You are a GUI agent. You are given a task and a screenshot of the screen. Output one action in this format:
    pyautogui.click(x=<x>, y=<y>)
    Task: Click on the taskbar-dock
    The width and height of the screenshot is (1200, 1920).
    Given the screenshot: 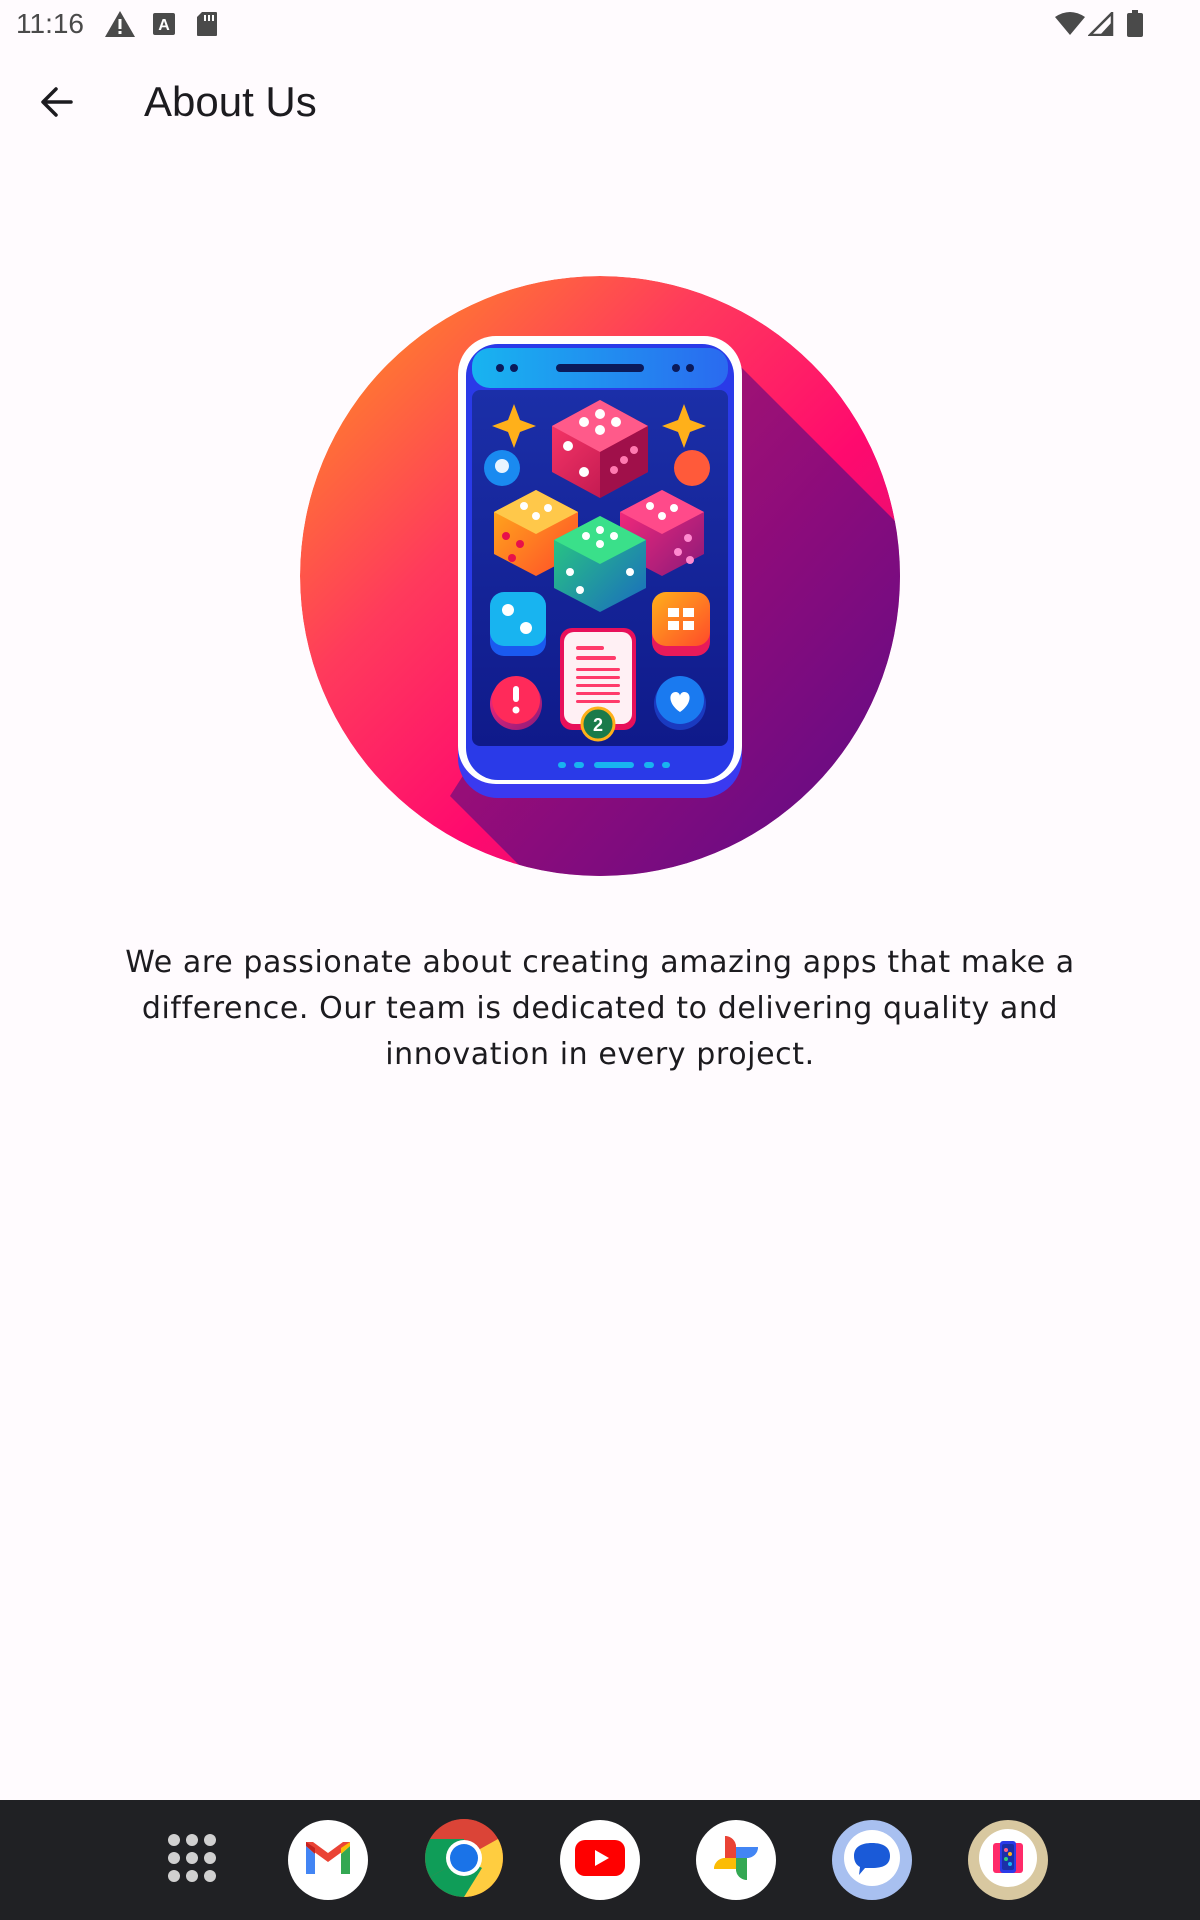 What is the action you would take?
    pyautogui.click(x=600, y=1860)
    